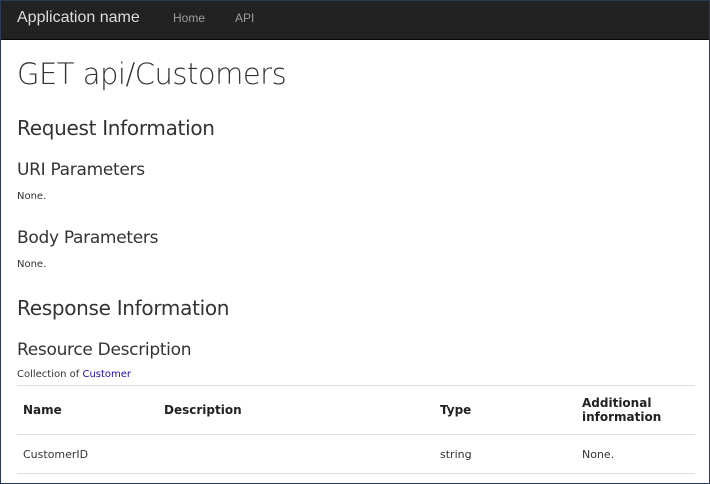 The height and width of the screenshot is (484, 710). I want to click on resource-description-heading: Resource Description, so click(104, 350).